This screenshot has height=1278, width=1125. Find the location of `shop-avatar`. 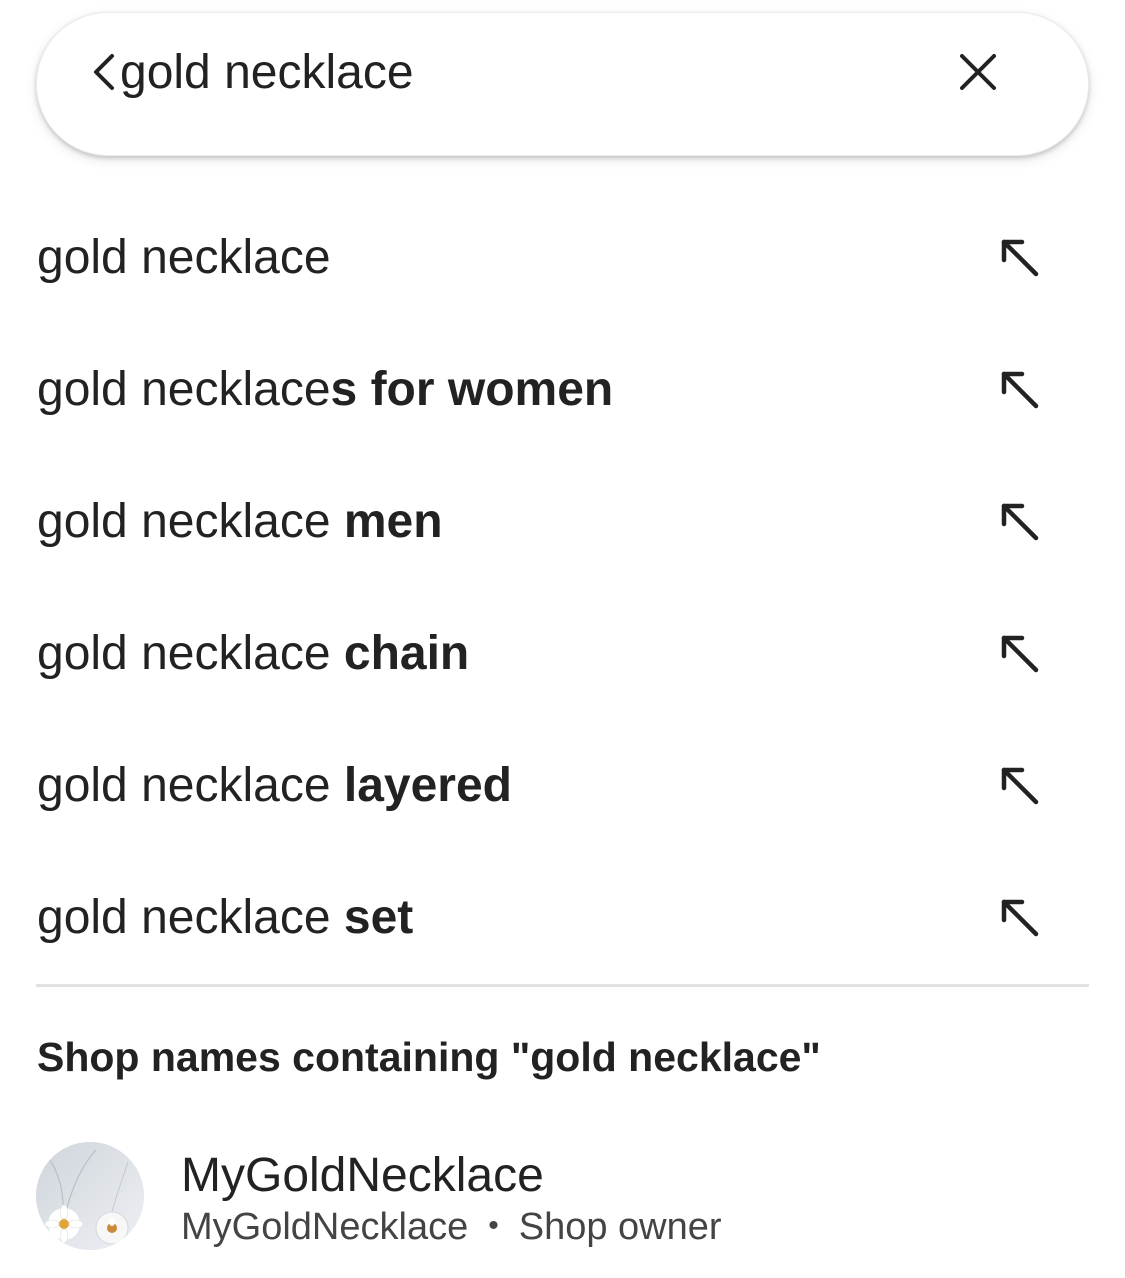

shop-avatar is located at coordinates (90, 1196).